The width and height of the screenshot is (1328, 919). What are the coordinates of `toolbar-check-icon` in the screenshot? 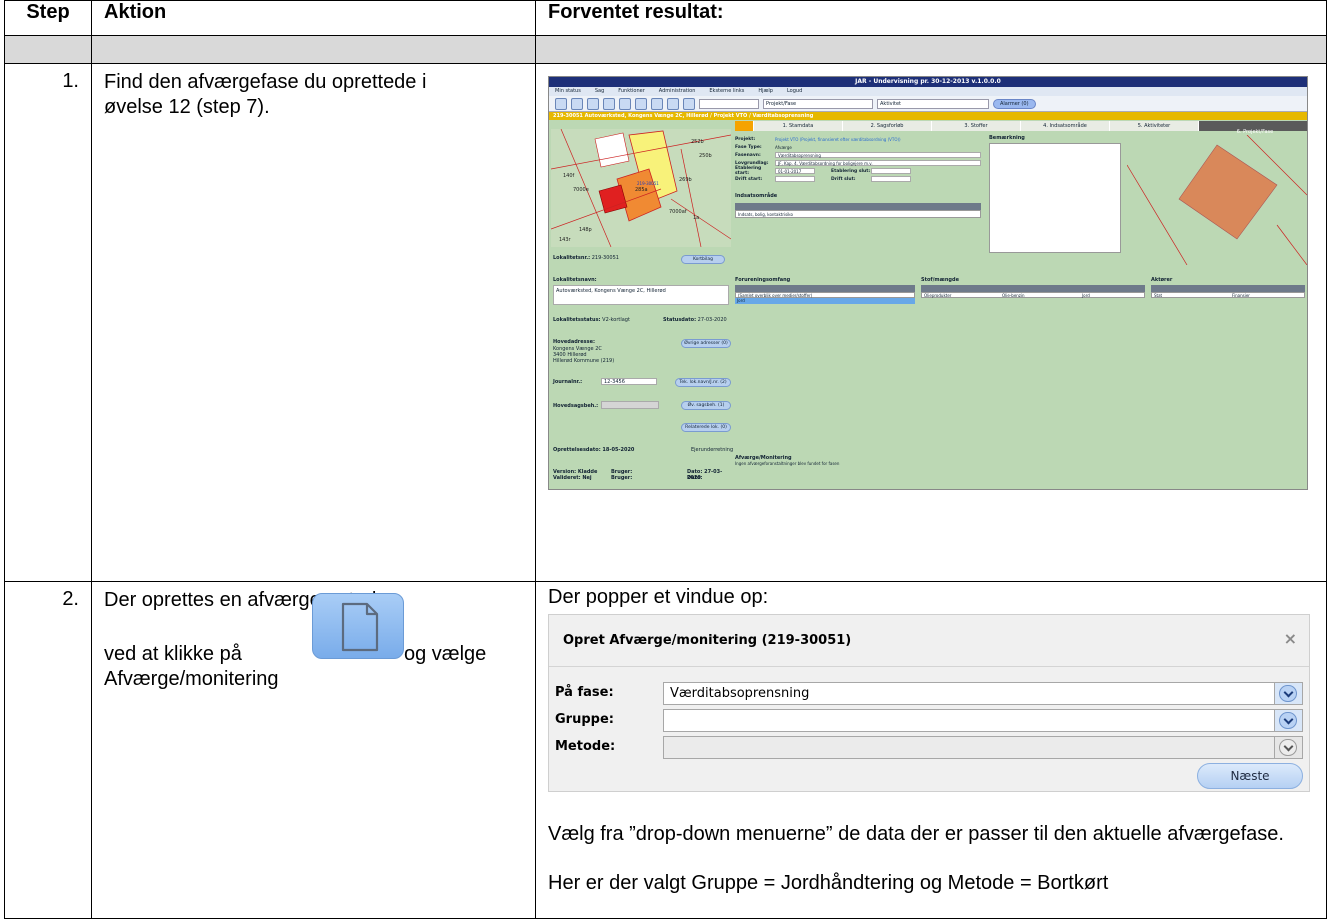 It's located at (593, 103).